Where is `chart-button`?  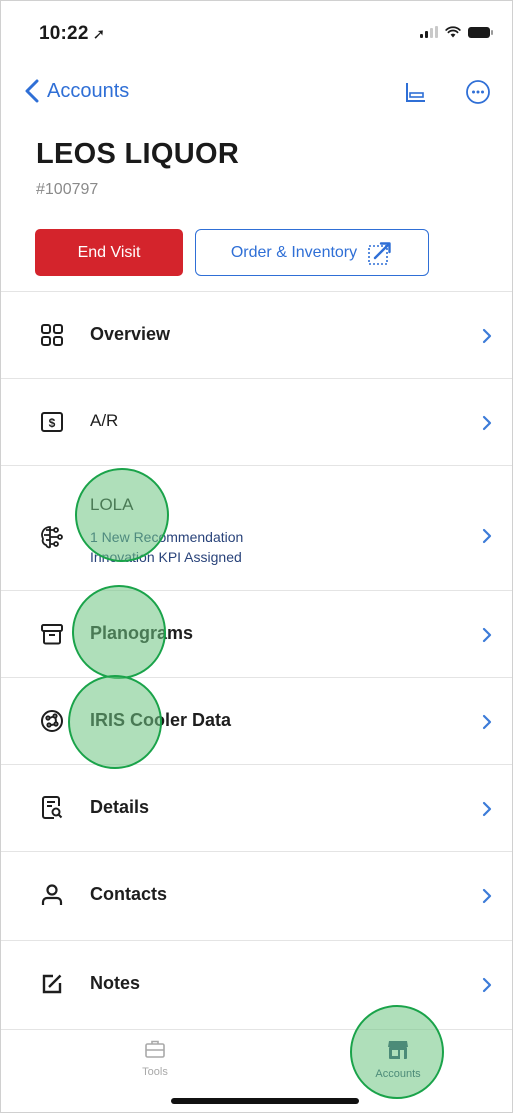
chart-button is located at coordinates (416, 92).